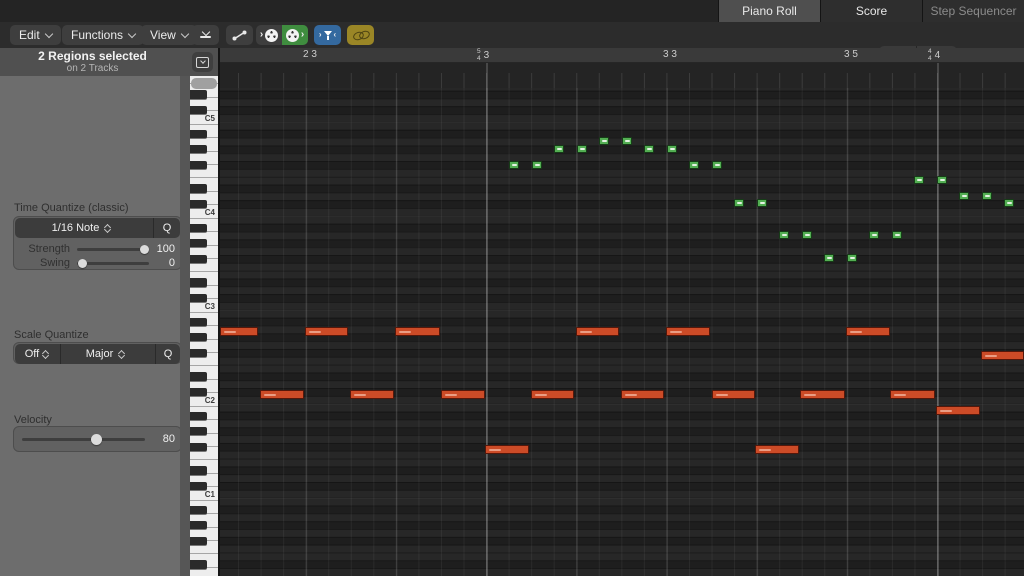  What do you see at coordinates (37, 354) in the screenshot?
I see `scale-root-dropdown: Off` at bounding box center [37, 354].